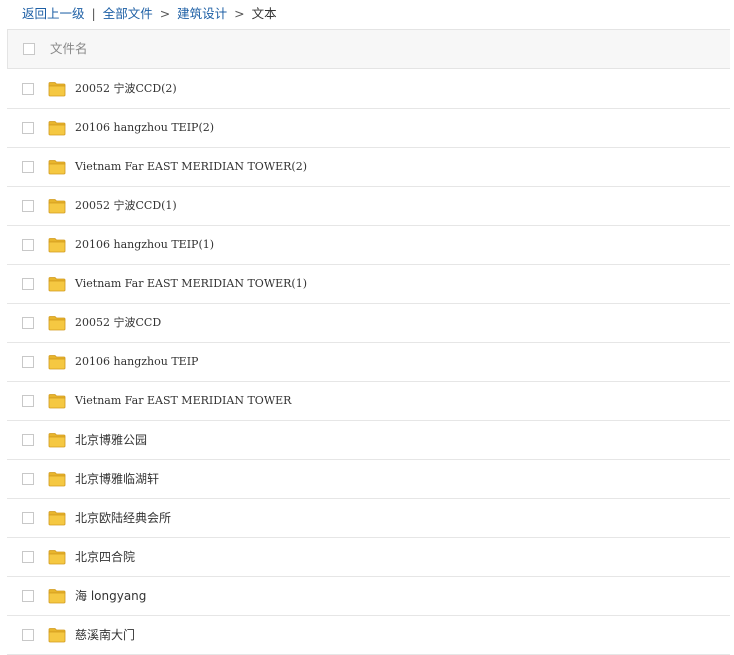 The width and height of the screenshot is (734, 655). Describe the element at coordinates (368, 89) in the screenshot. I see `file-row: 20052 宁波CCD(2)` at that location.